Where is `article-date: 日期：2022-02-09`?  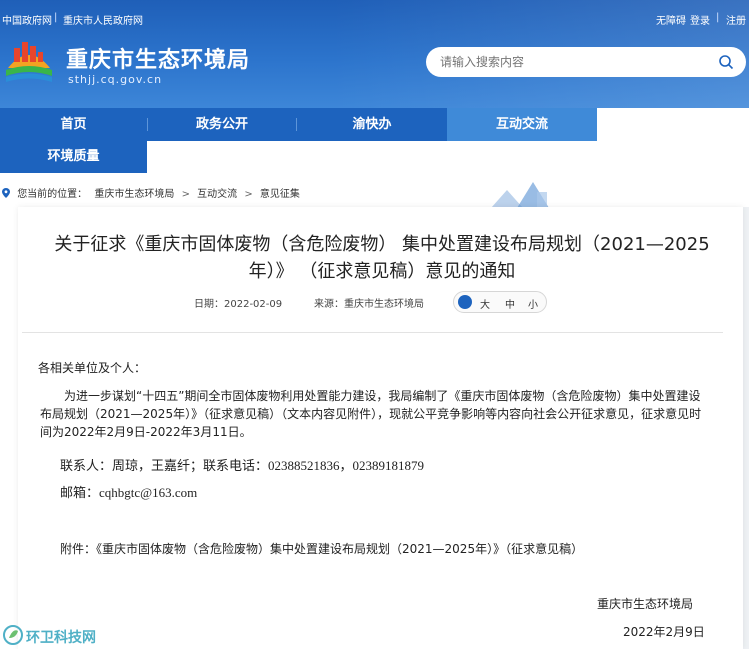
article-date: 日期：2022-02-09 is located at coordinates (238, 304).